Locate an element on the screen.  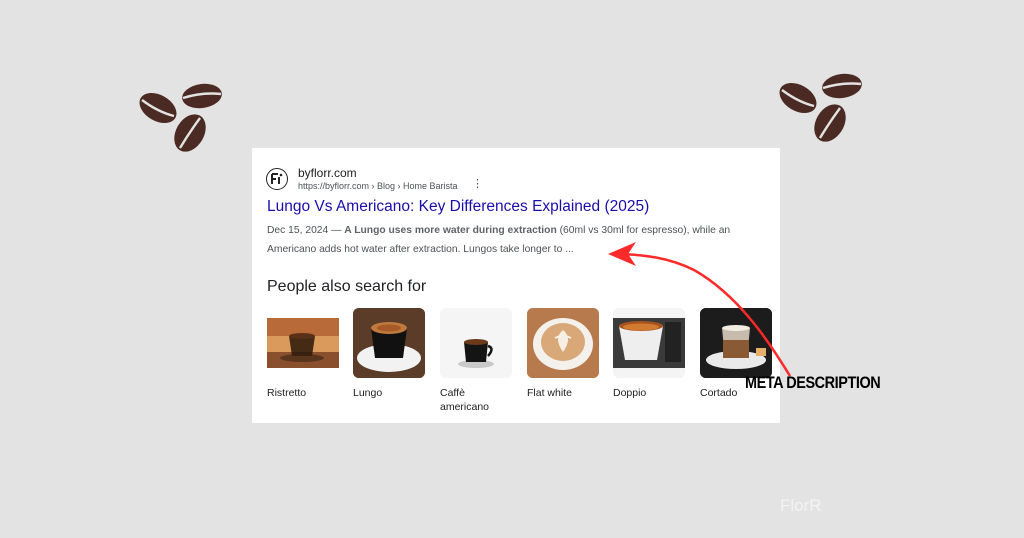
caffe-americano-image is located at coordinates (476, 343).